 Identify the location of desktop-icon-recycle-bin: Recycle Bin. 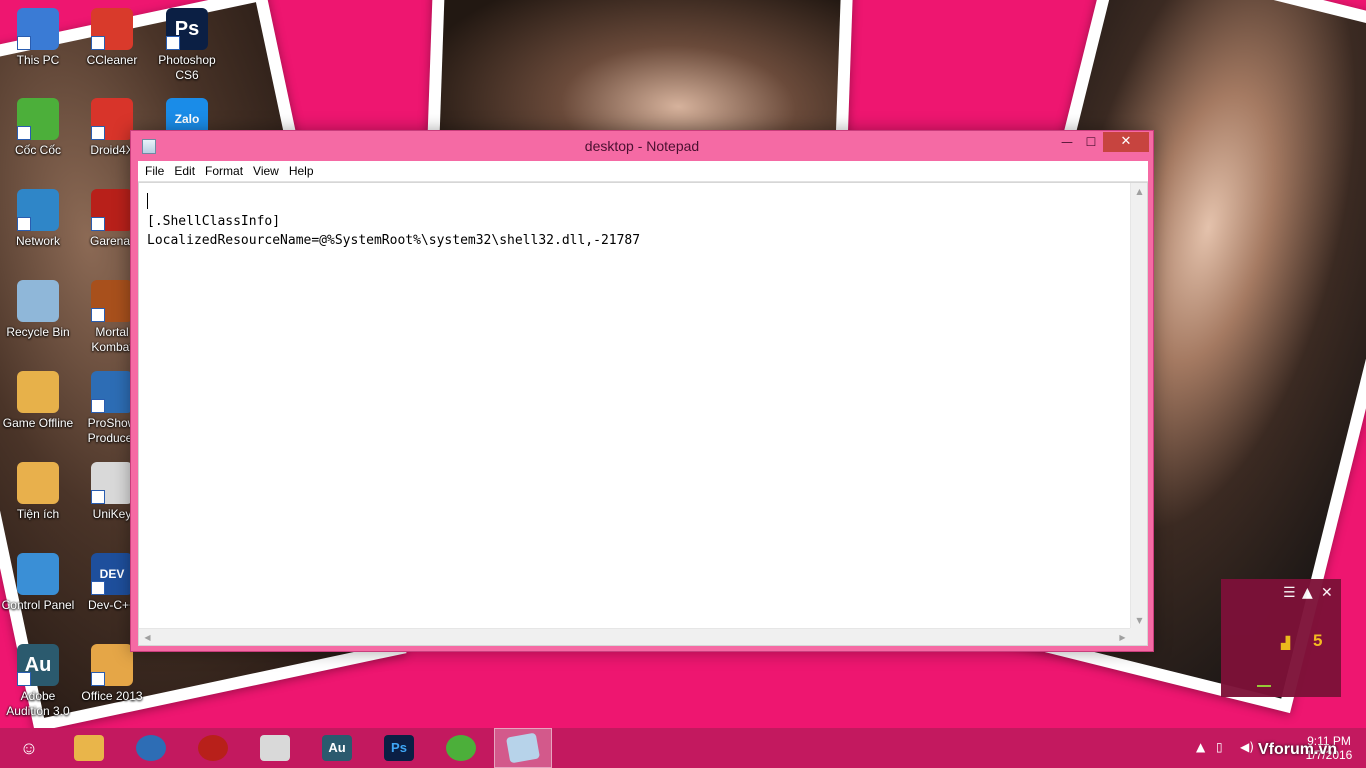
(38, 310).